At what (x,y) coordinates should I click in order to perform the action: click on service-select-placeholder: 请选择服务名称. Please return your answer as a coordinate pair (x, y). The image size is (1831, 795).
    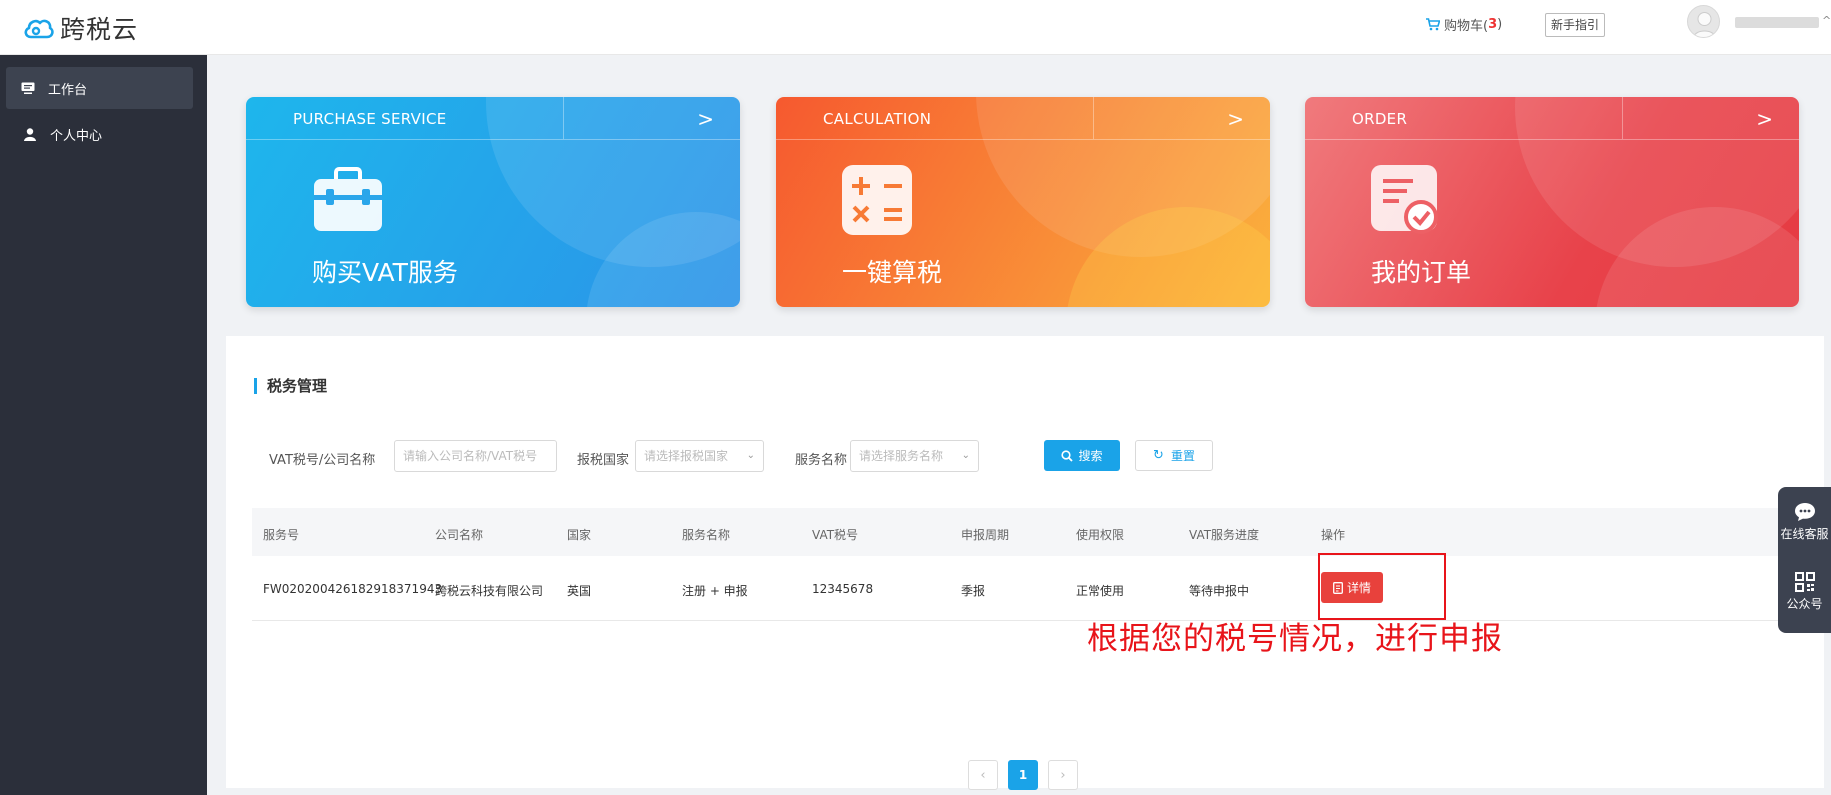
    Looking at the image, I should click on (901, 456).